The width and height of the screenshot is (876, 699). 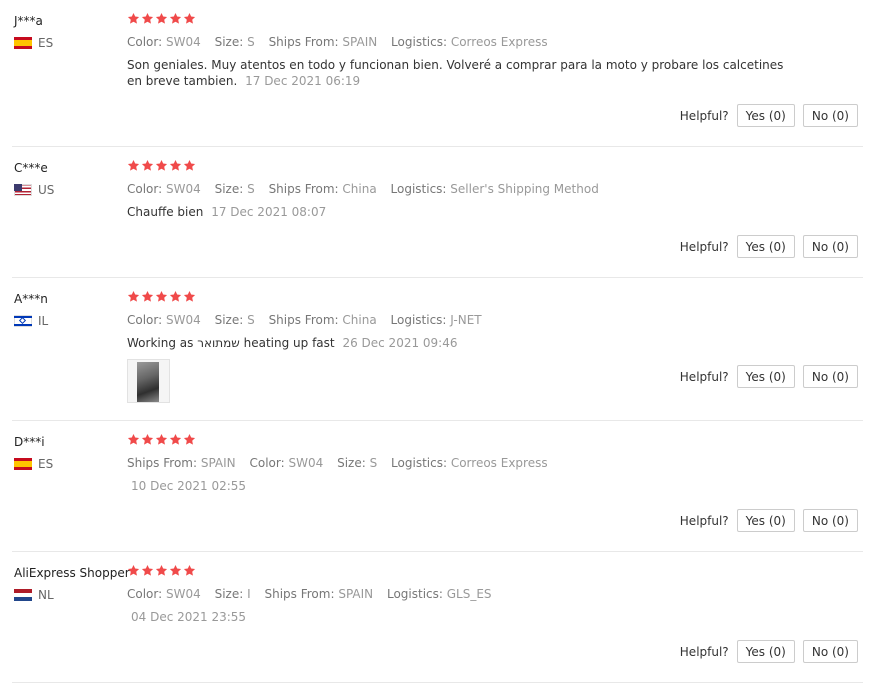 What do you see at coordinates (457, 617) in the screenshot?
I see `review-content: 04 Dec 2021 23:55` at bounding box center [457, 617].